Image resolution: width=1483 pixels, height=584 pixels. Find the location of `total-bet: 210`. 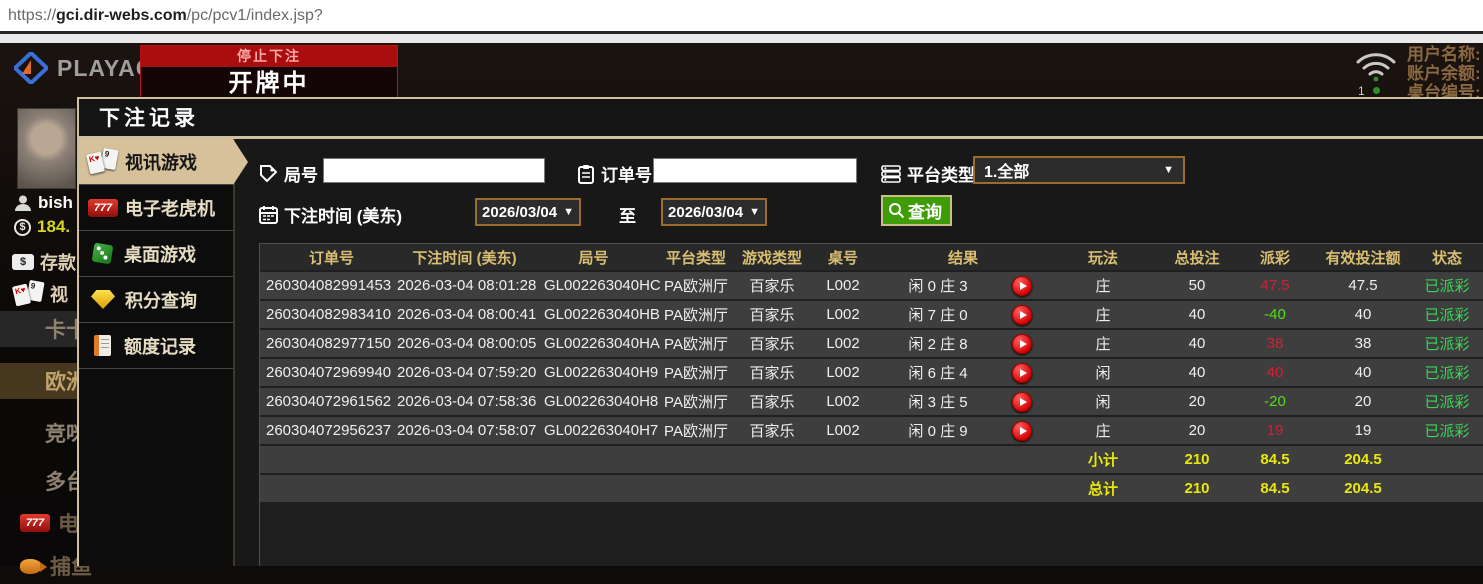

total-bet: 210 is located at coordinates (1197, 488).